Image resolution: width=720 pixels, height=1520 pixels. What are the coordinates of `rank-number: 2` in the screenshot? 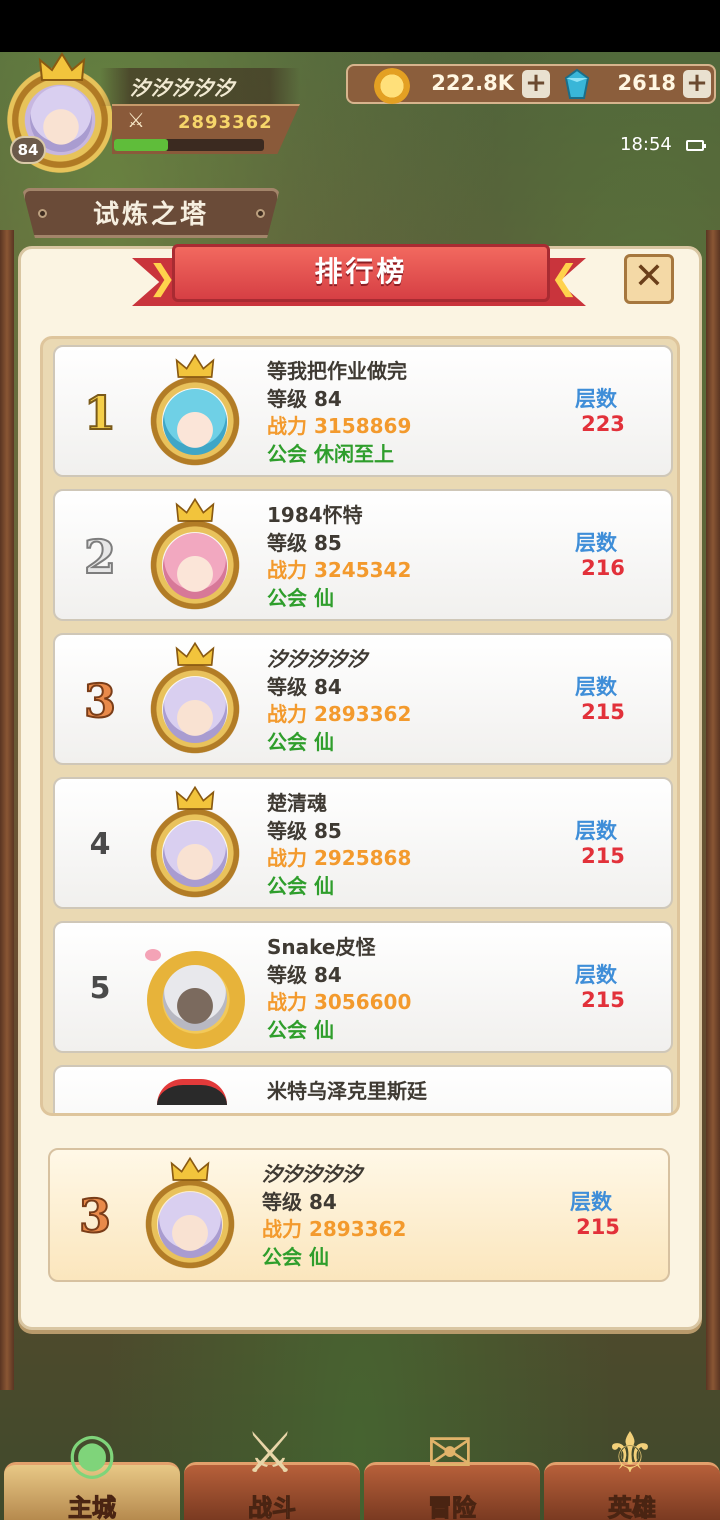 It's located at (100, 557).